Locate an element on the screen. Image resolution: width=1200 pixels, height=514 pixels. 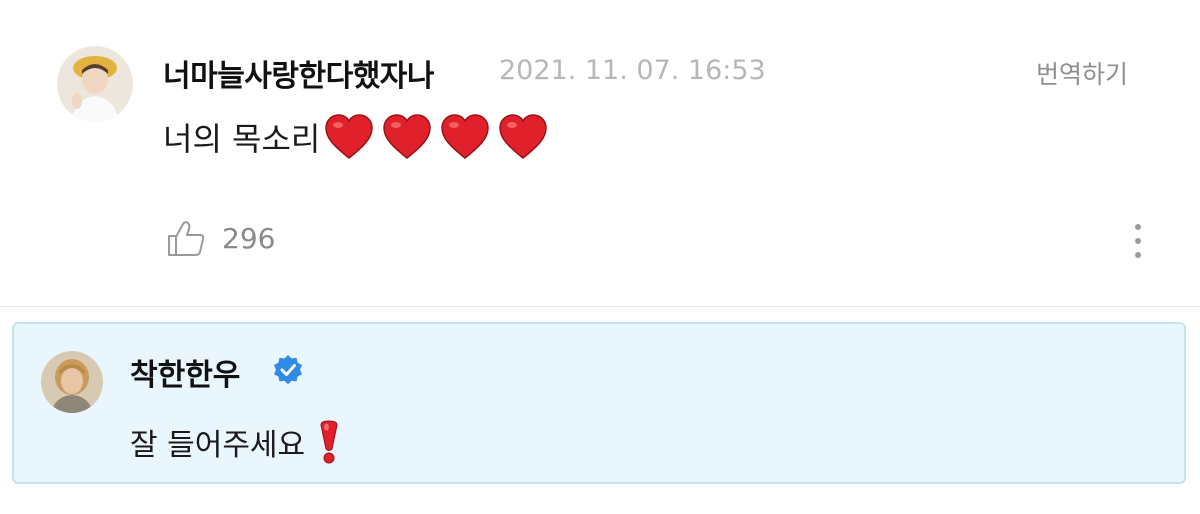
user-avatar is located at coordinates (95, 84).